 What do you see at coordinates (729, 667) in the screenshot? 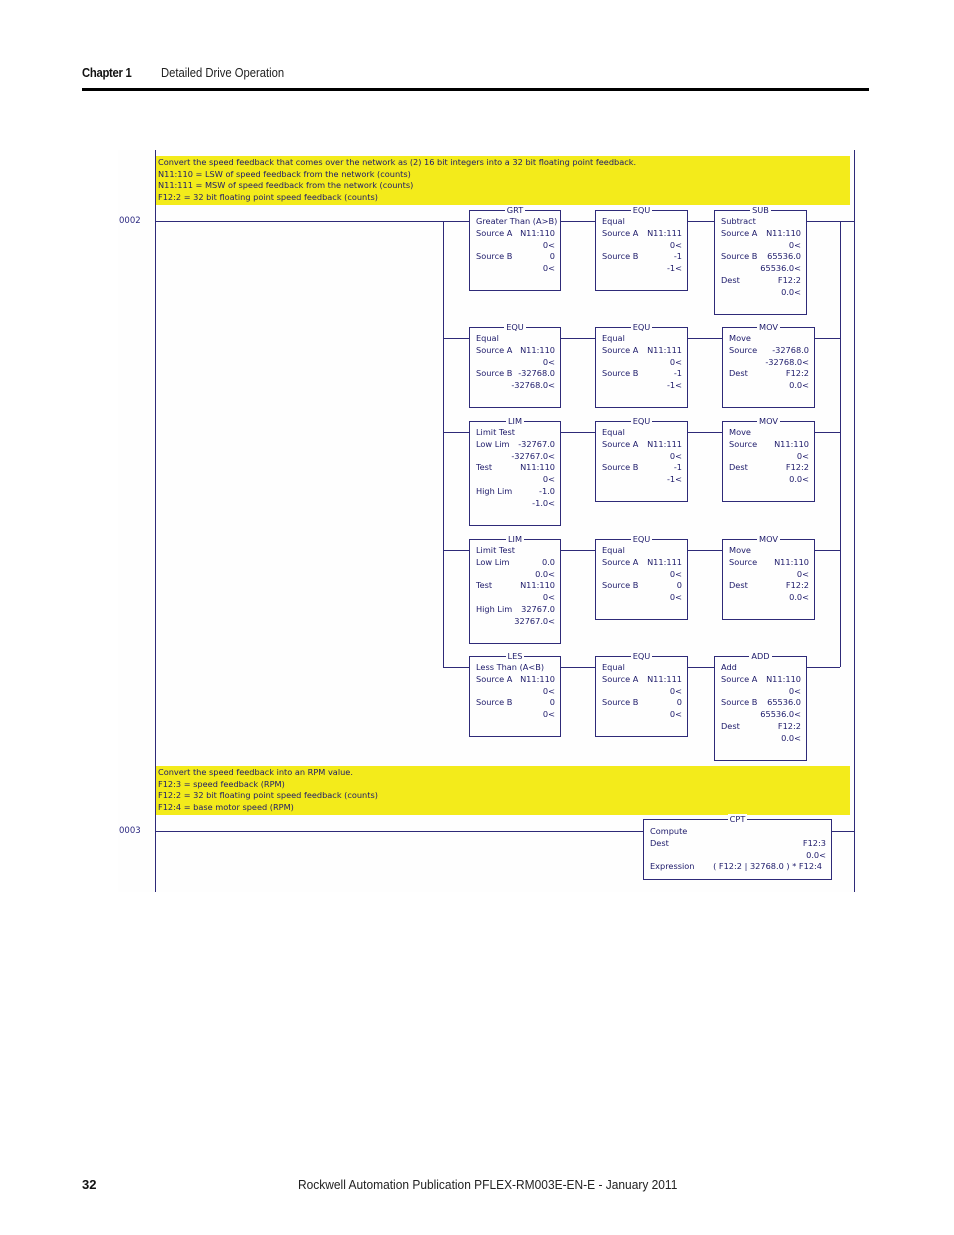
I see `block-label: Add` at bounding box center [729, 667].